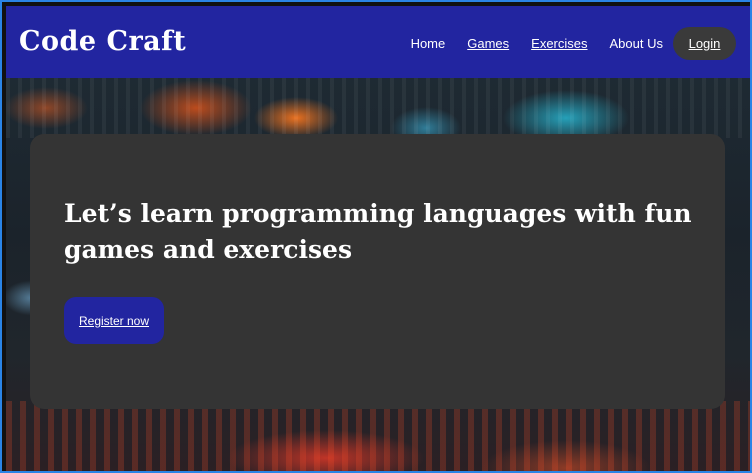  I want to click on hero-background-keyboard, so click(378, 436).